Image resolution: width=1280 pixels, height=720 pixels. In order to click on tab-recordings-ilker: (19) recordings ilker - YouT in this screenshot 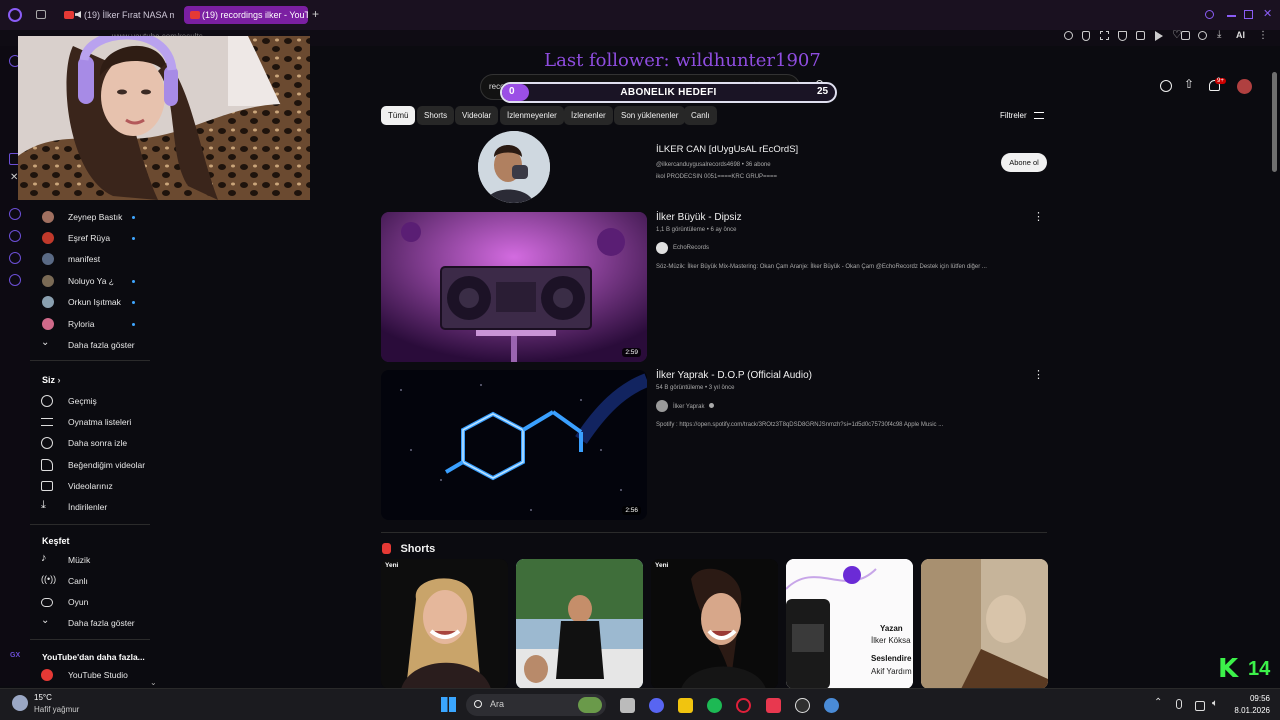, I will do `click(246, 15)`.